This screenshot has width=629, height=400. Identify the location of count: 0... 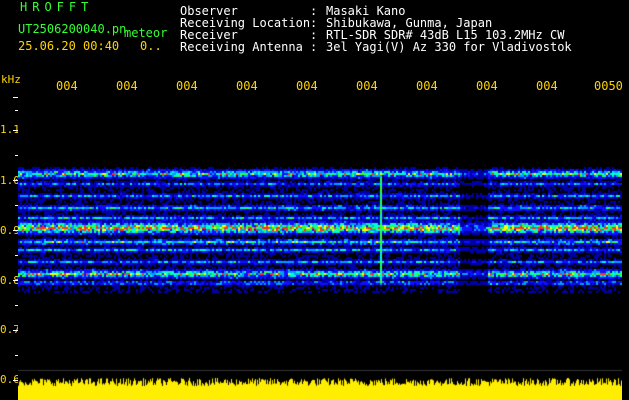
(151, 46).